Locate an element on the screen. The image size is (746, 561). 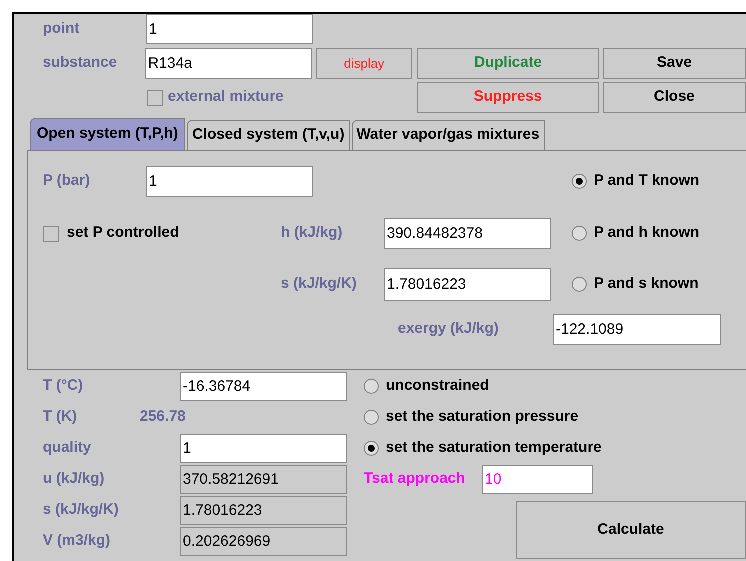
entropy-field: 1.78016223 is located at coordinates (467, 284).